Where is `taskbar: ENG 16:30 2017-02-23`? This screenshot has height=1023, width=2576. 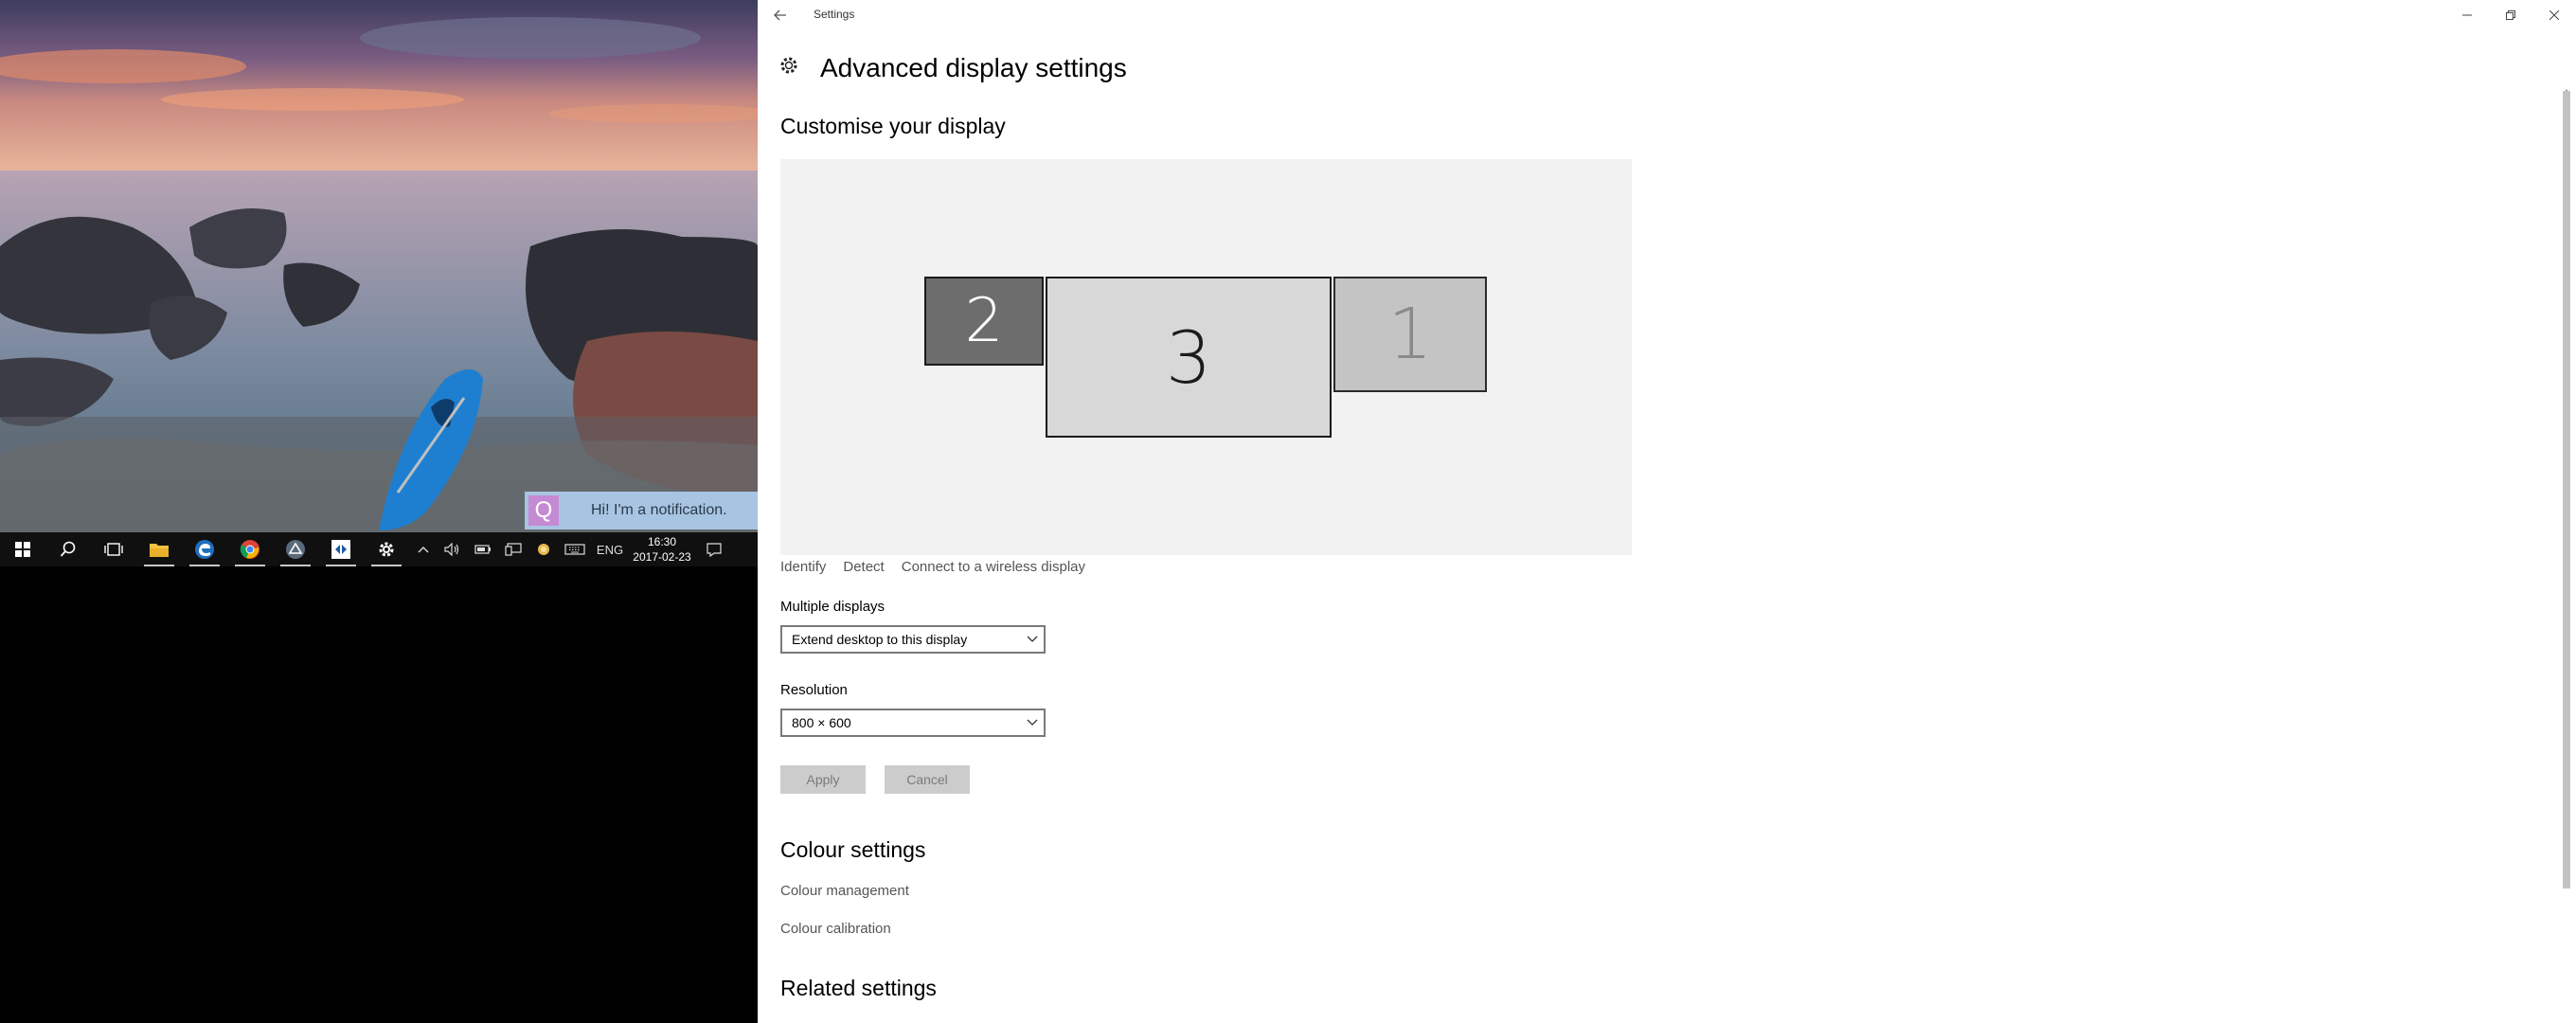
taskbar: ENG 16:30 2017-02-23 is located at coordinates (379, 549).